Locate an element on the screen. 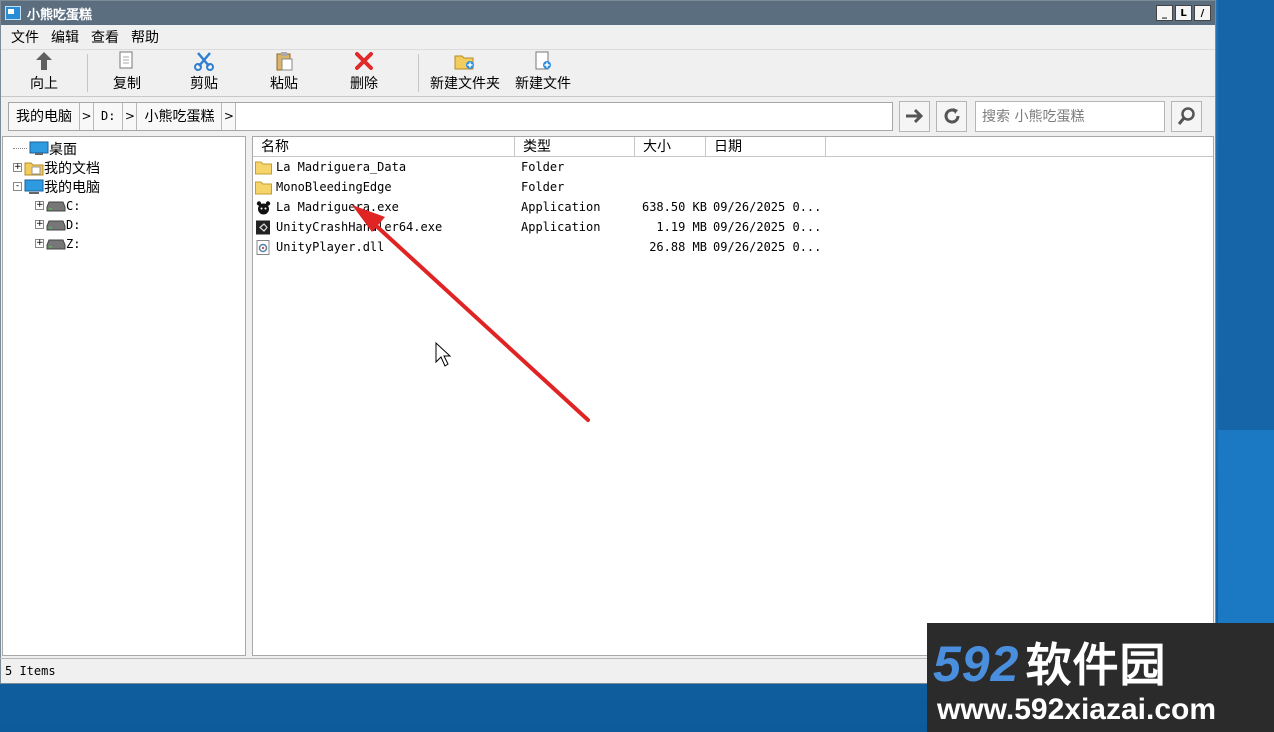 This screenshot has width=1274, height=732. file-name: UnityCrashHandler64.exe is located at coordinates (359, 227).